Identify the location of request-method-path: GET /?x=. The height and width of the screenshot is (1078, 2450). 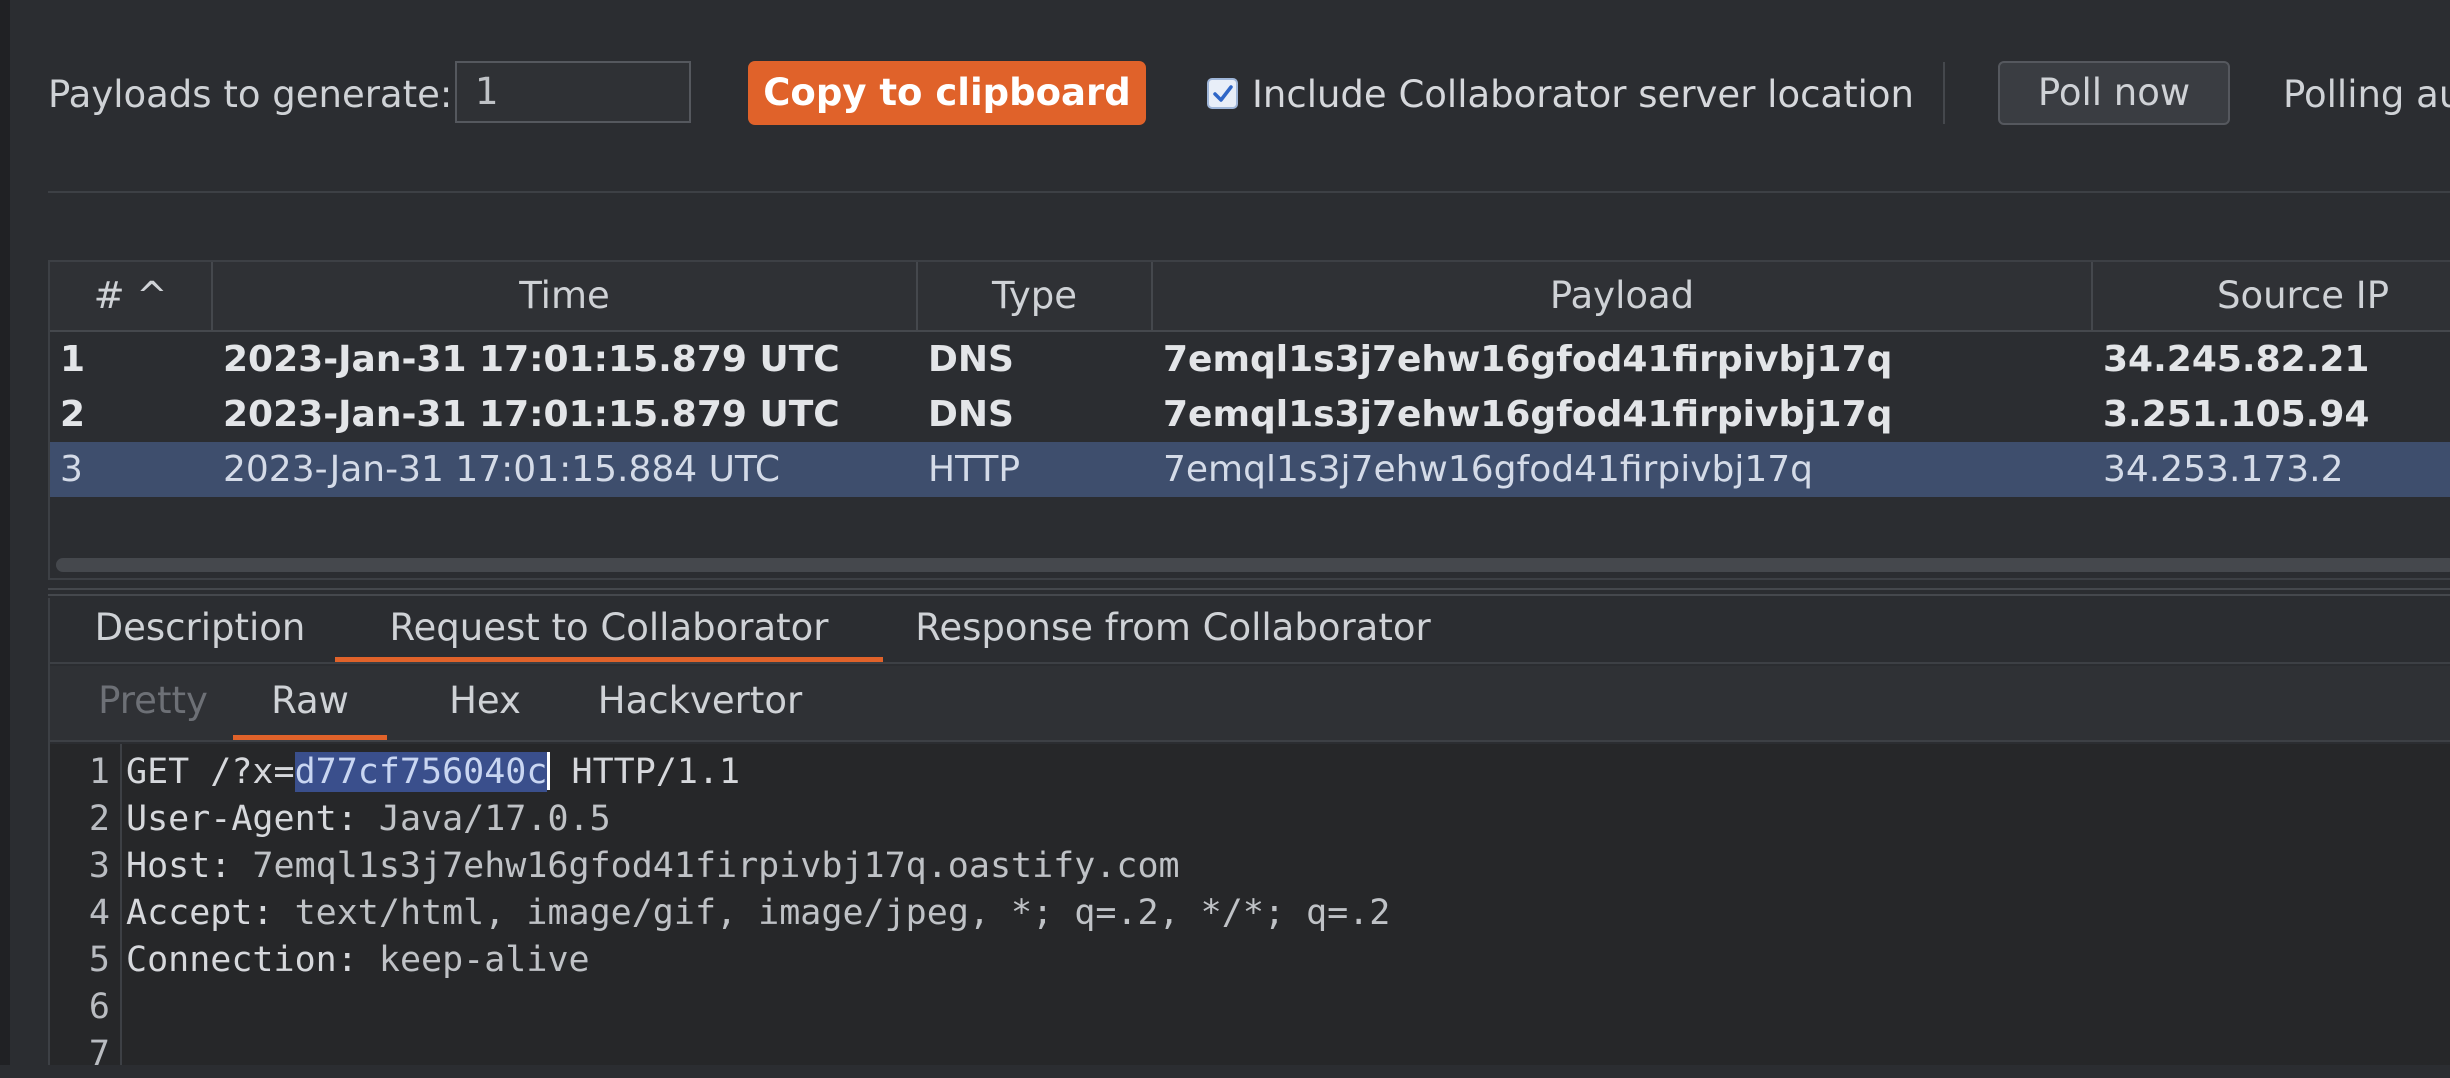
(210, 772).